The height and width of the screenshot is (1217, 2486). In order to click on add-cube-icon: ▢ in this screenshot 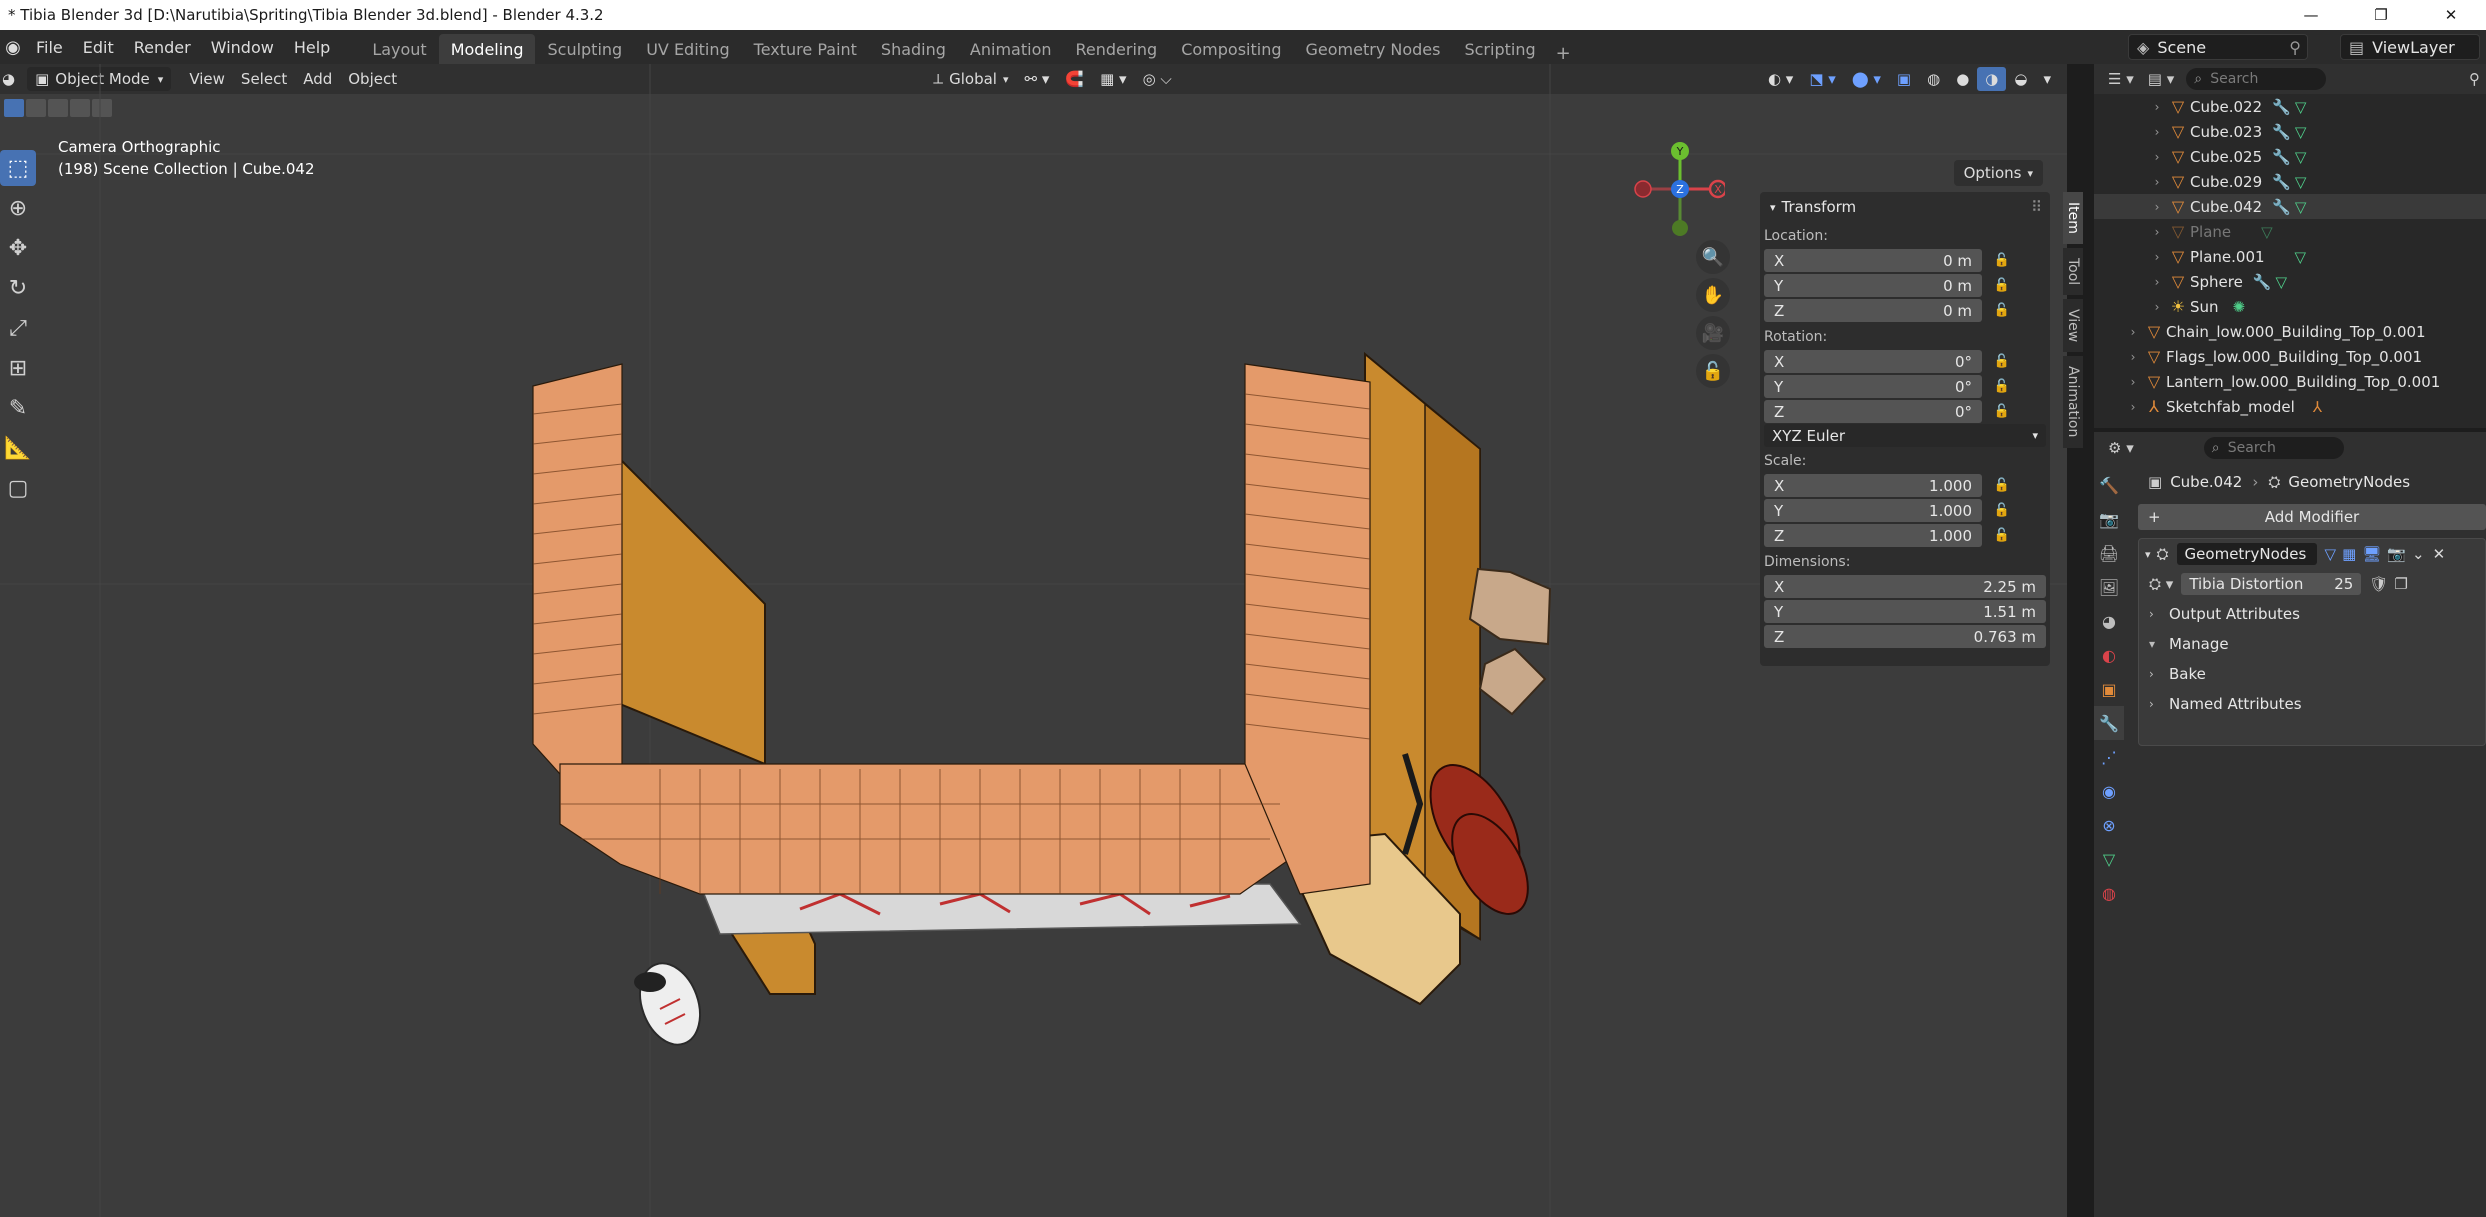, I will do `click(18, 488)`.